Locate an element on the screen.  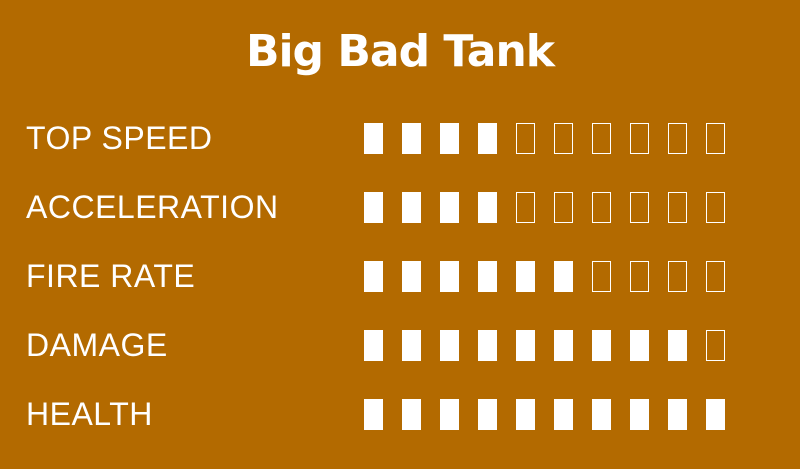
stat-row-acceleration: ACCELERATION is located at coordinates (386, 207).